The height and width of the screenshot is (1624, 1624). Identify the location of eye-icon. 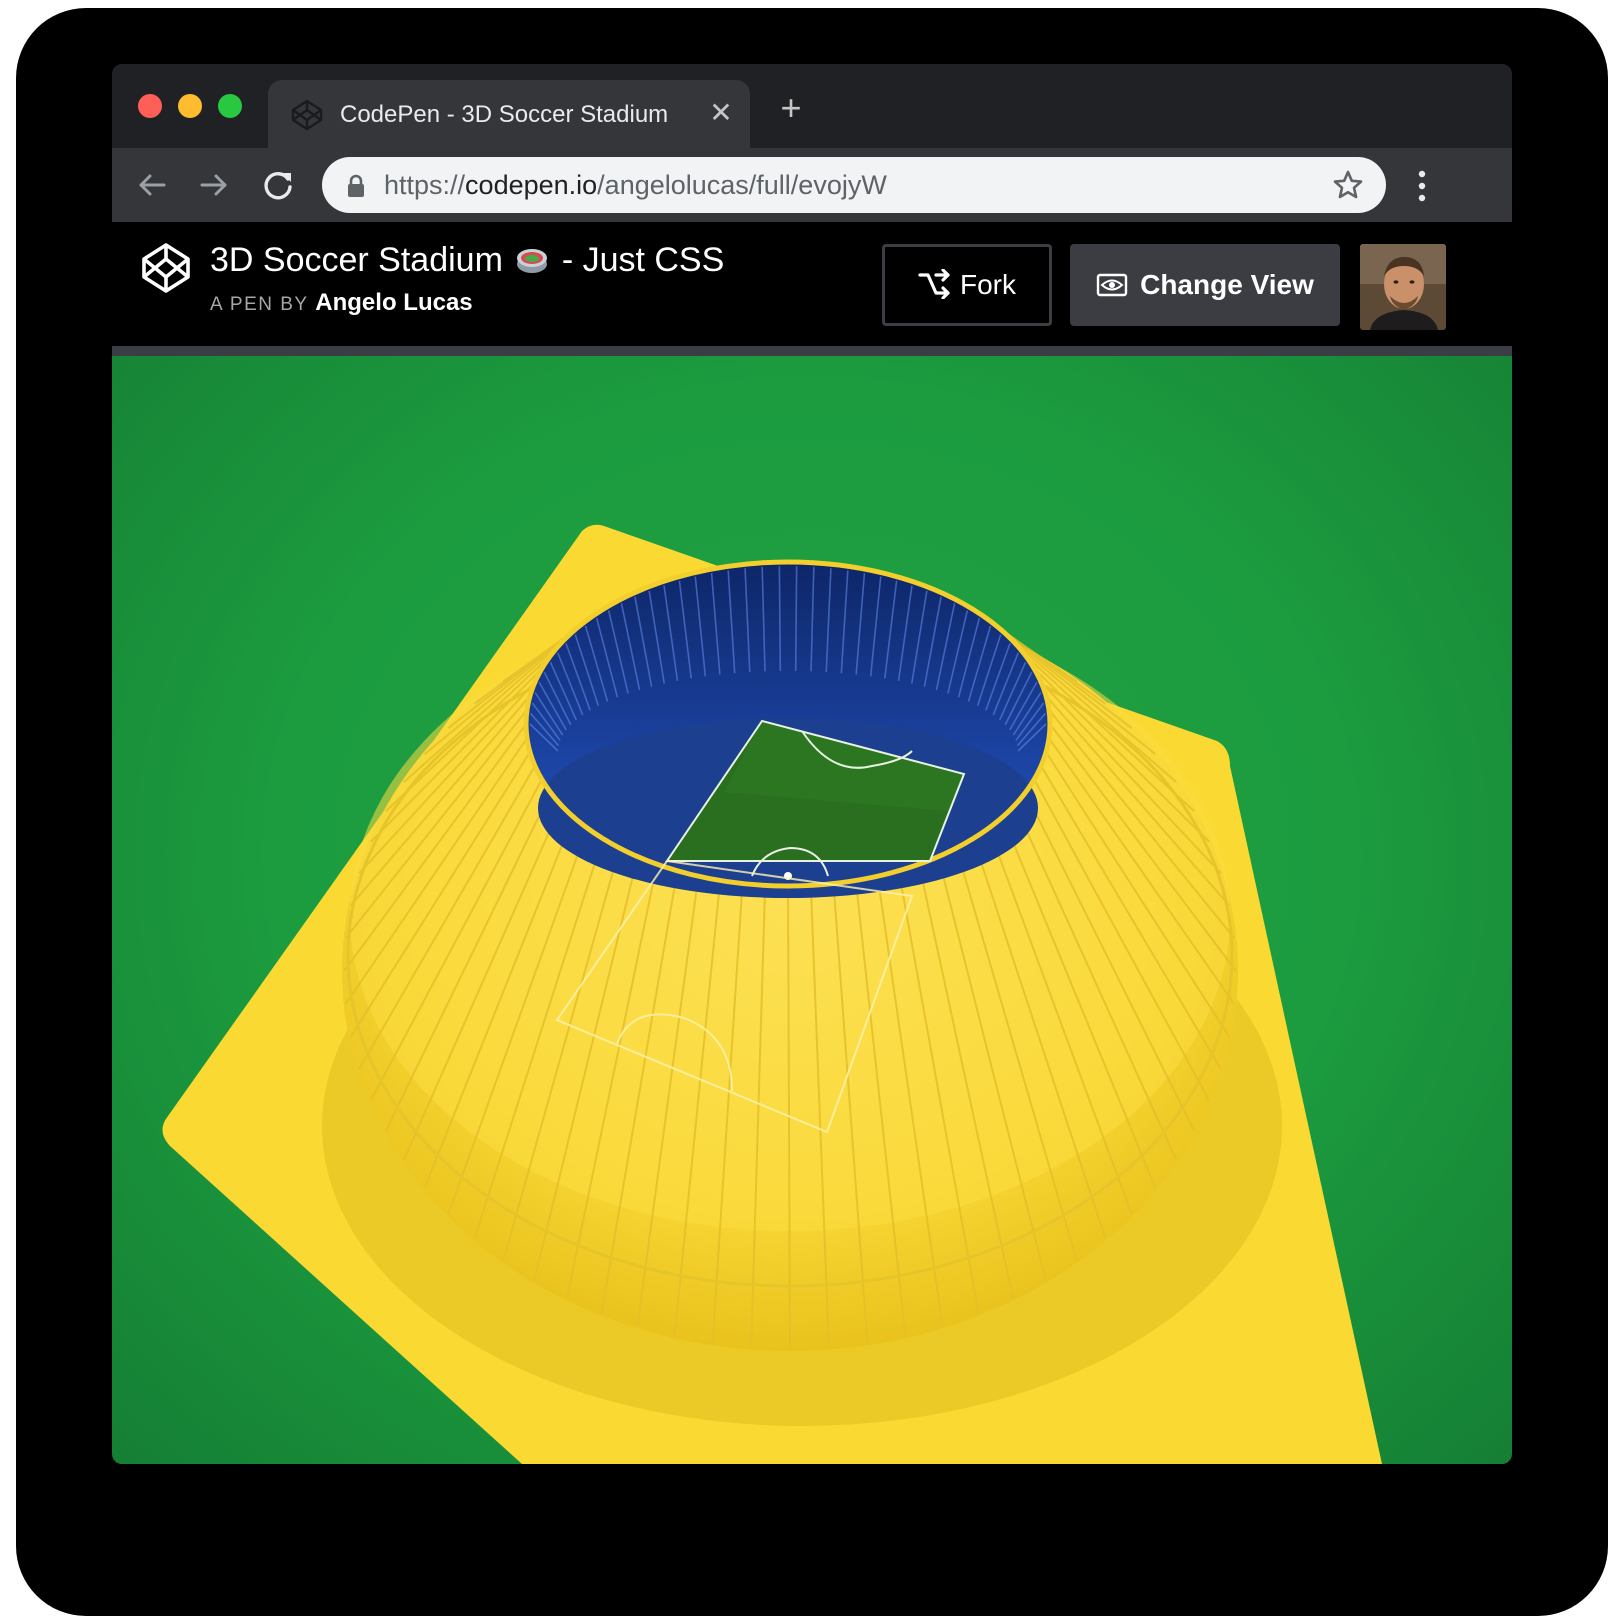
(1112, 285).